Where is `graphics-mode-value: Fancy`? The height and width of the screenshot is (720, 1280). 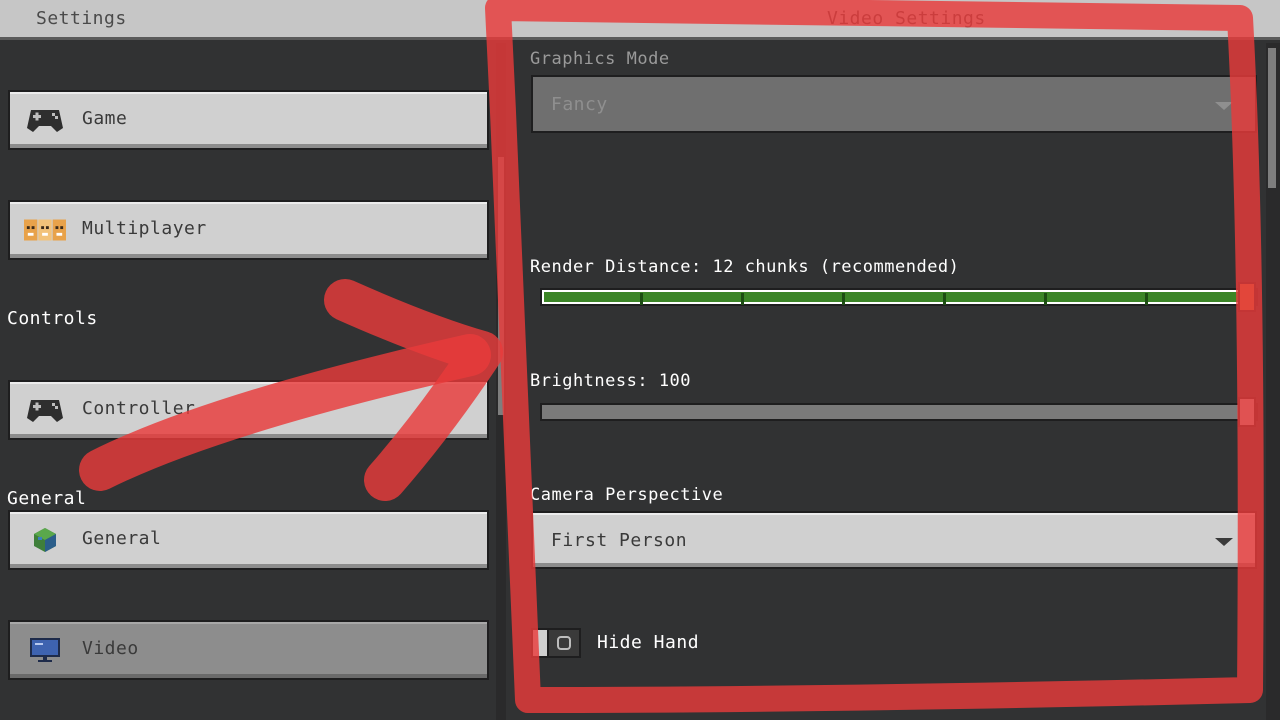
graphics-mode-value: Fancy is located at coordinates (579, 104).